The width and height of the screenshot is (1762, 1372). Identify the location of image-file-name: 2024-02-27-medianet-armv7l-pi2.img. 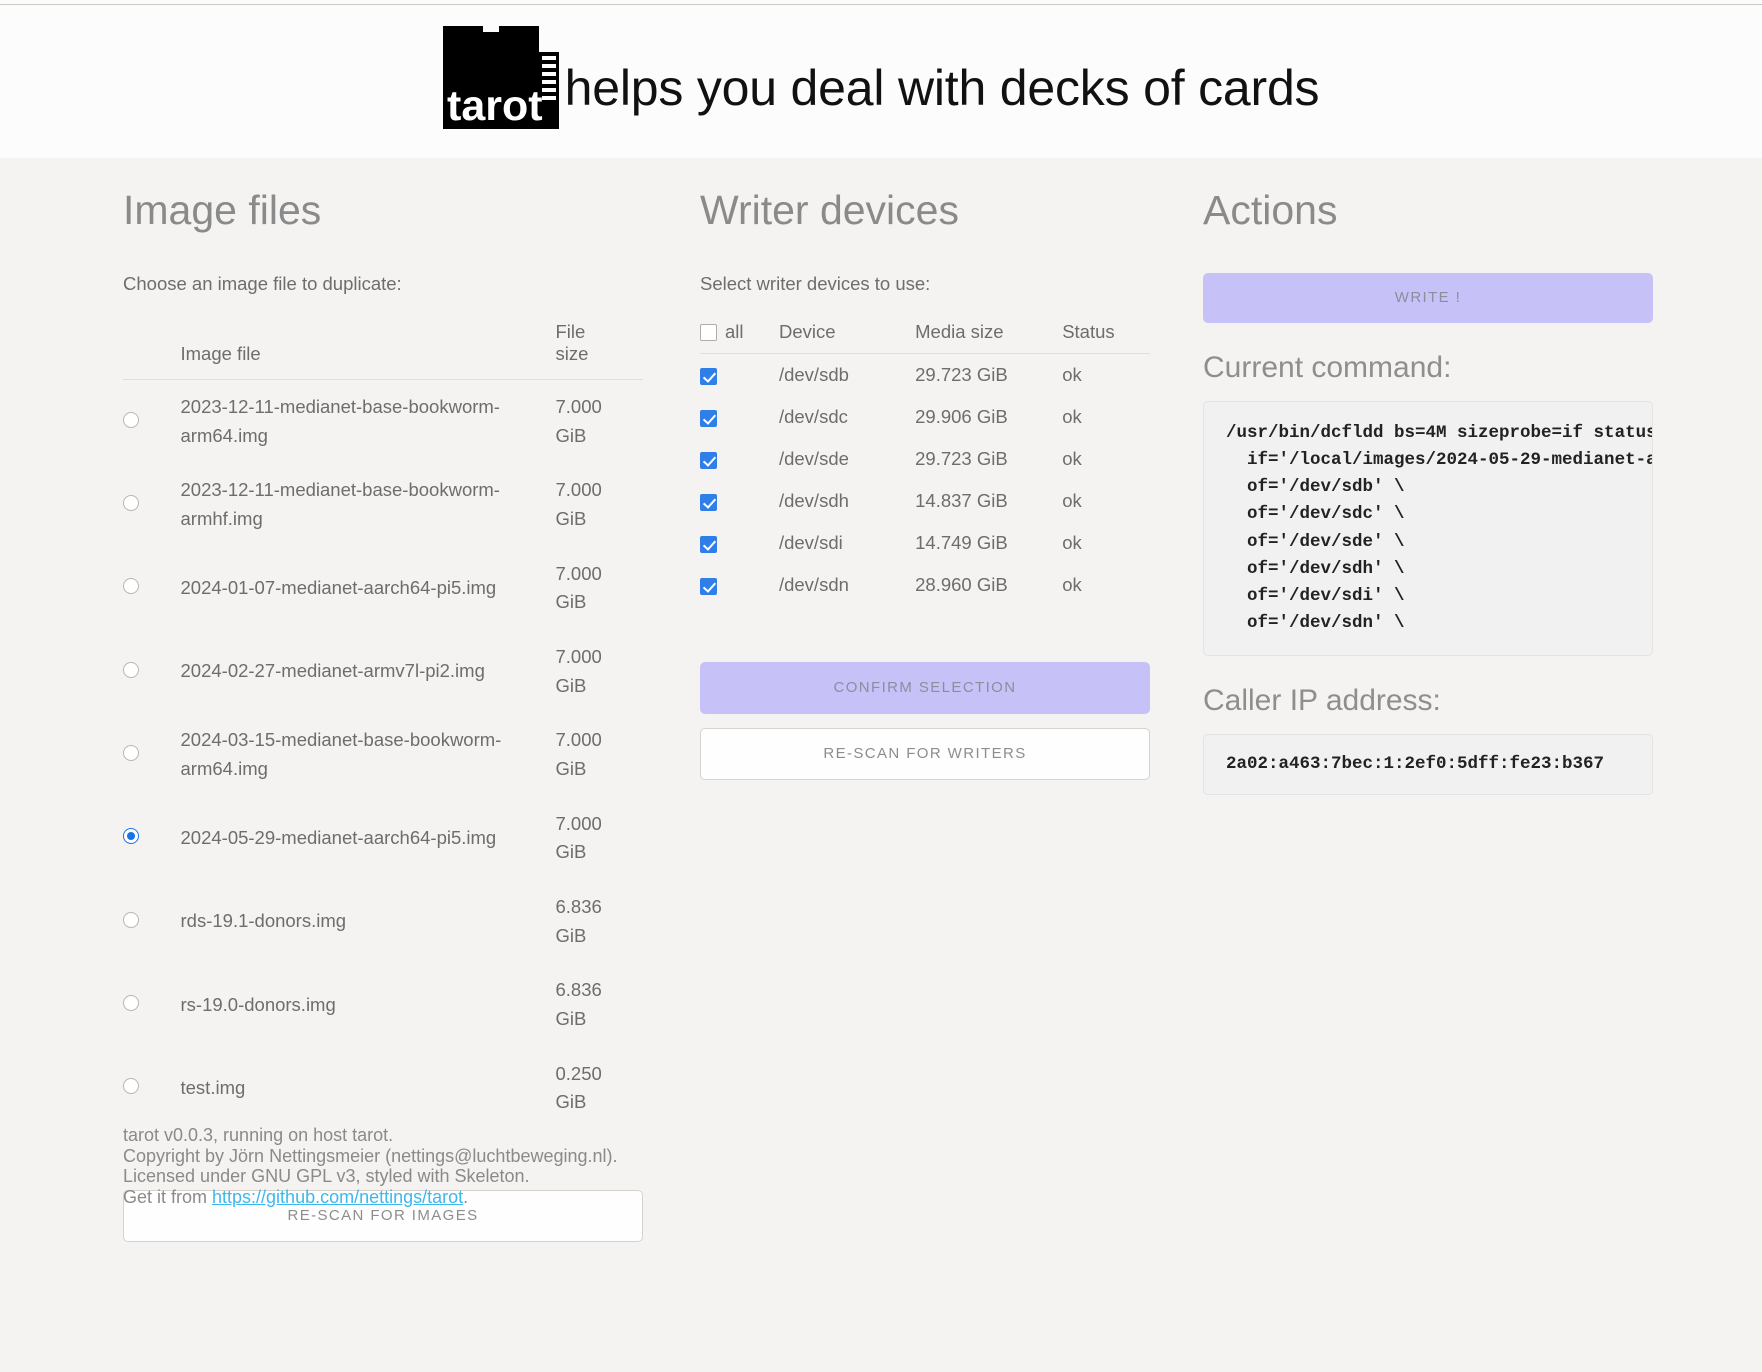
(332, 671).